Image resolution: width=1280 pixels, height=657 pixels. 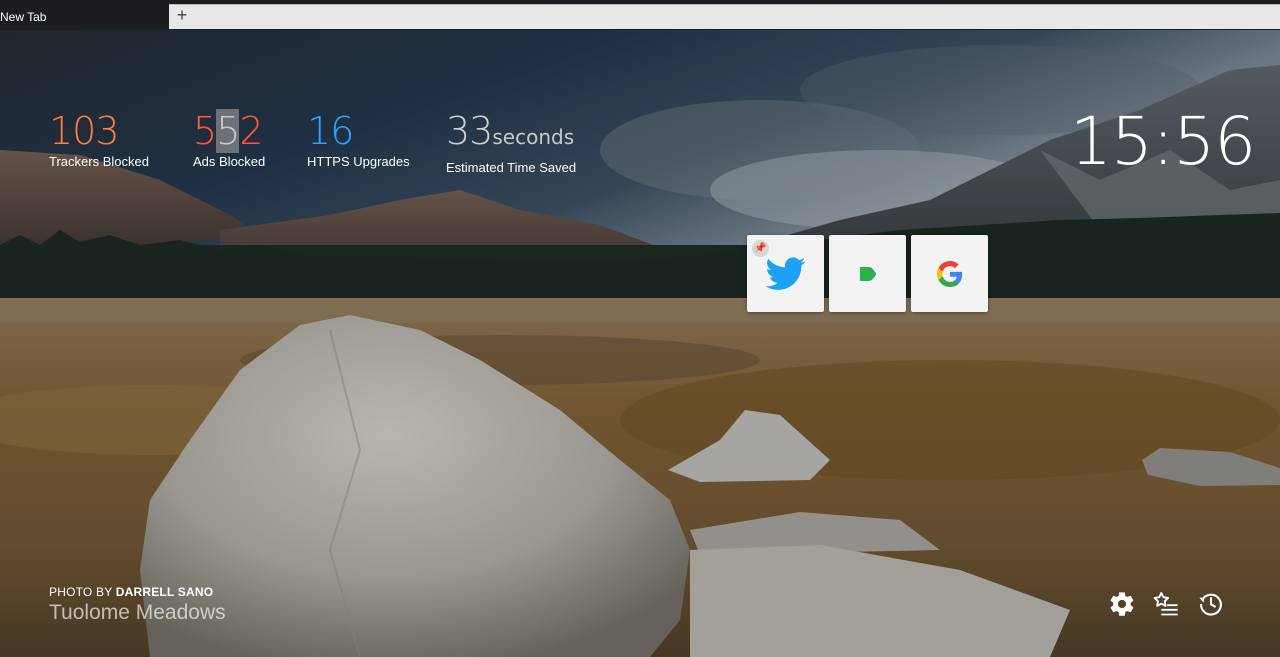 I want to click on stat-ads: 552 Ads Blocked, so click(x=229, y=139).